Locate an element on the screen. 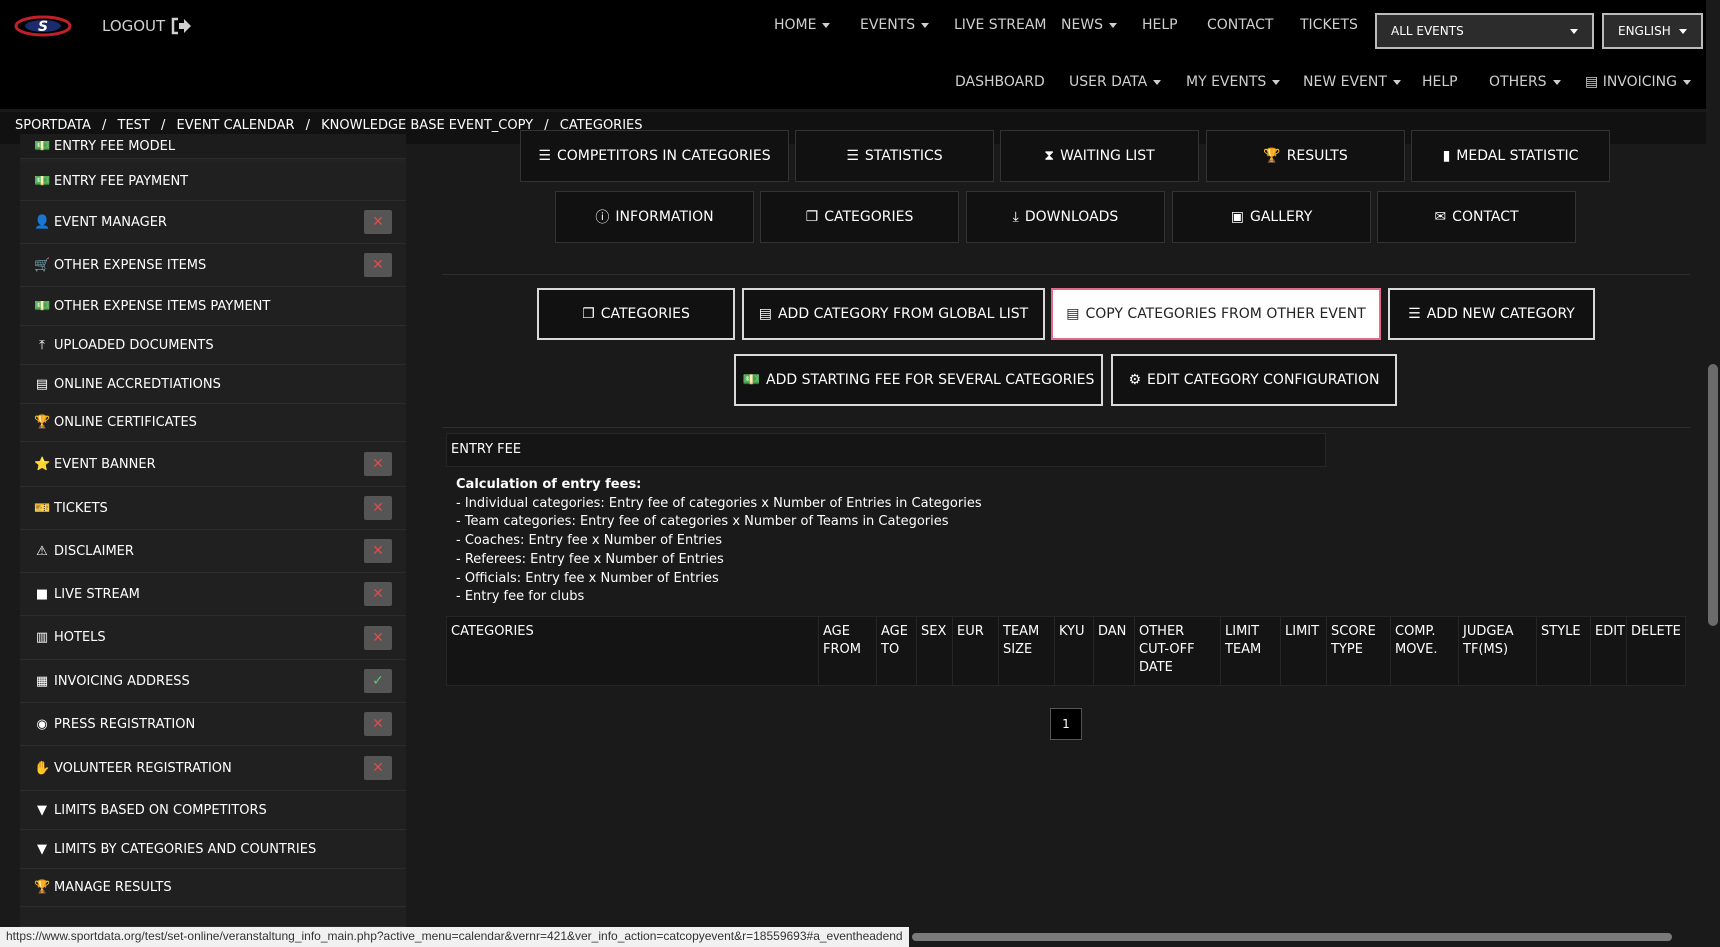 Image resolution: width=1720 pixels, height=947 pixels. sidebar-item-entry-fee-payment: 💵 ENTRY FEE PAYMENT is located at coordinates (213, 182).